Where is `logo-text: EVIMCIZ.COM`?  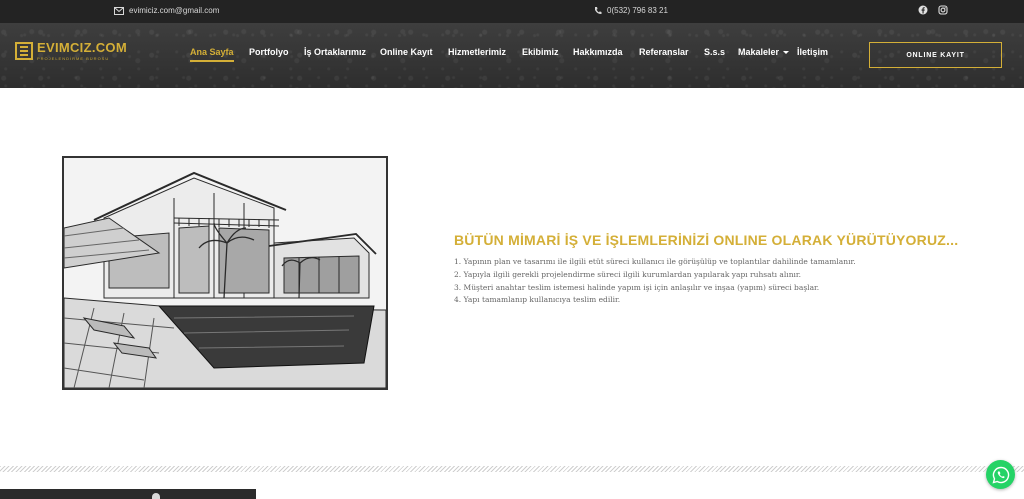 logo-text: EVIMCIZ.COM is located at coordinates (82, 47).